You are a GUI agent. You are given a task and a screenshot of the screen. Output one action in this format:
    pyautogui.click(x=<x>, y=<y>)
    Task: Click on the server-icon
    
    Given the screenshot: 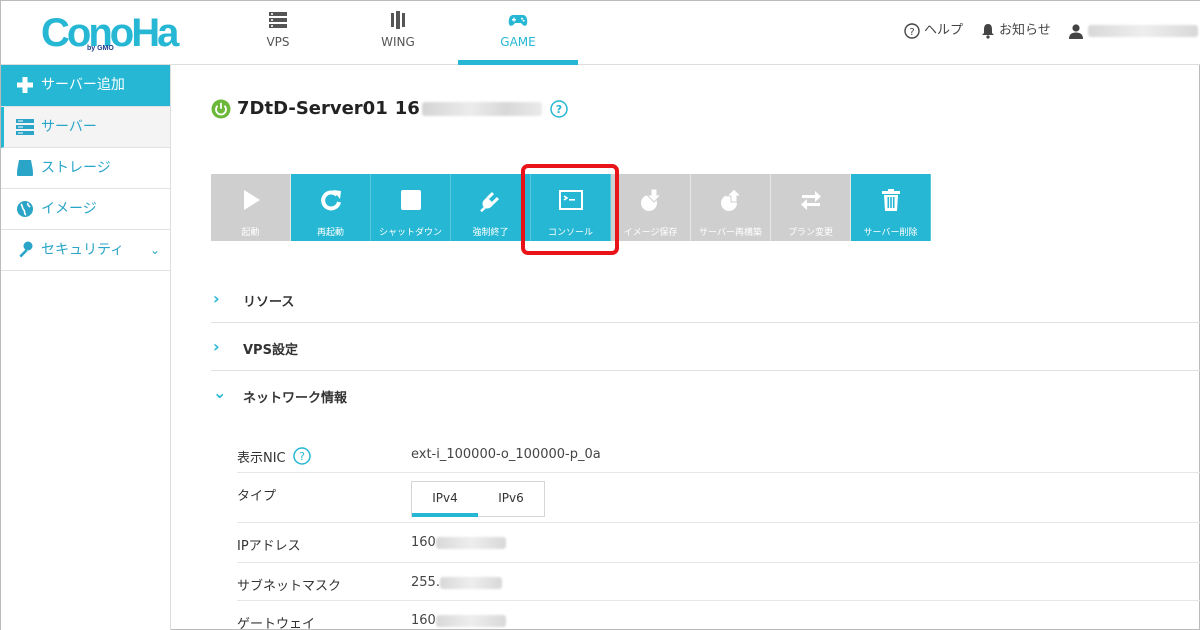 What is the action you would take?
    pyautogui.click(x=278, y=20)
    